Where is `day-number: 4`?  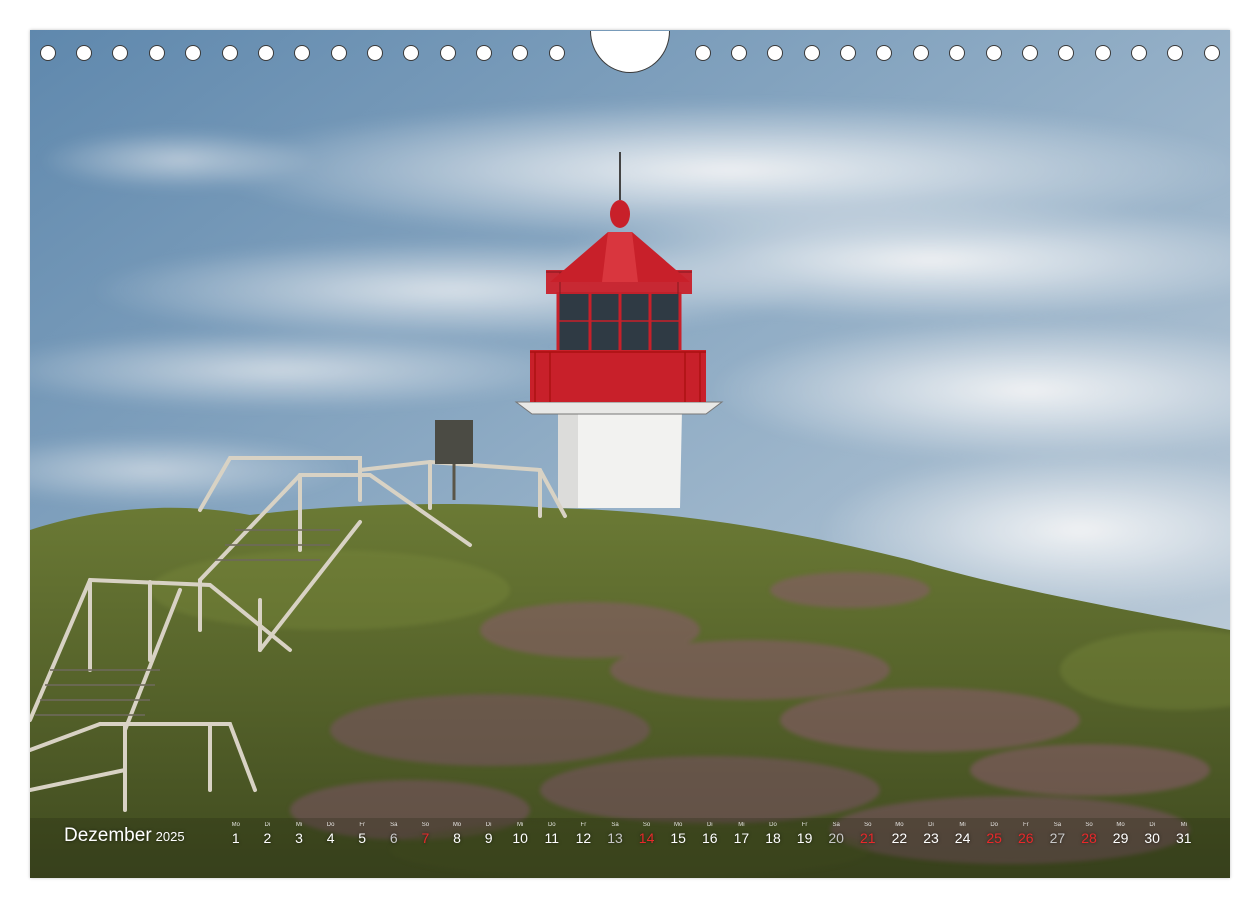 day-number: 4 is located at coordinates (330, 838).